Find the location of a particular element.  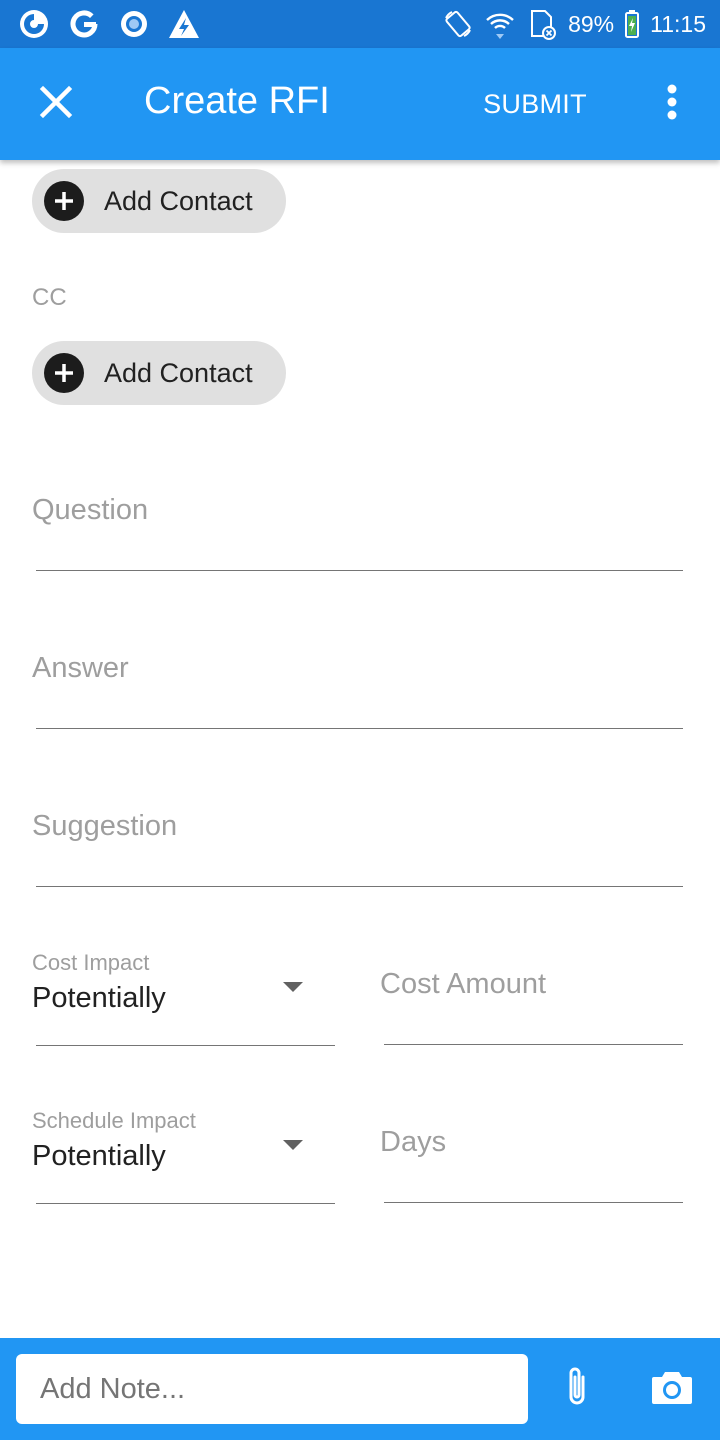

days-underline is located at coordinates (533, 1202).